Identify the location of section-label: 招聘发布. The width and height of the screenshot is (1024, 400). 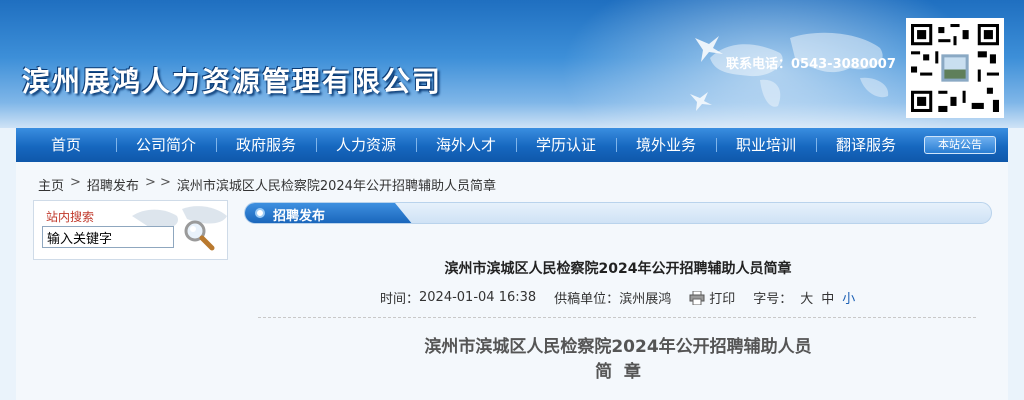
(299, 216).